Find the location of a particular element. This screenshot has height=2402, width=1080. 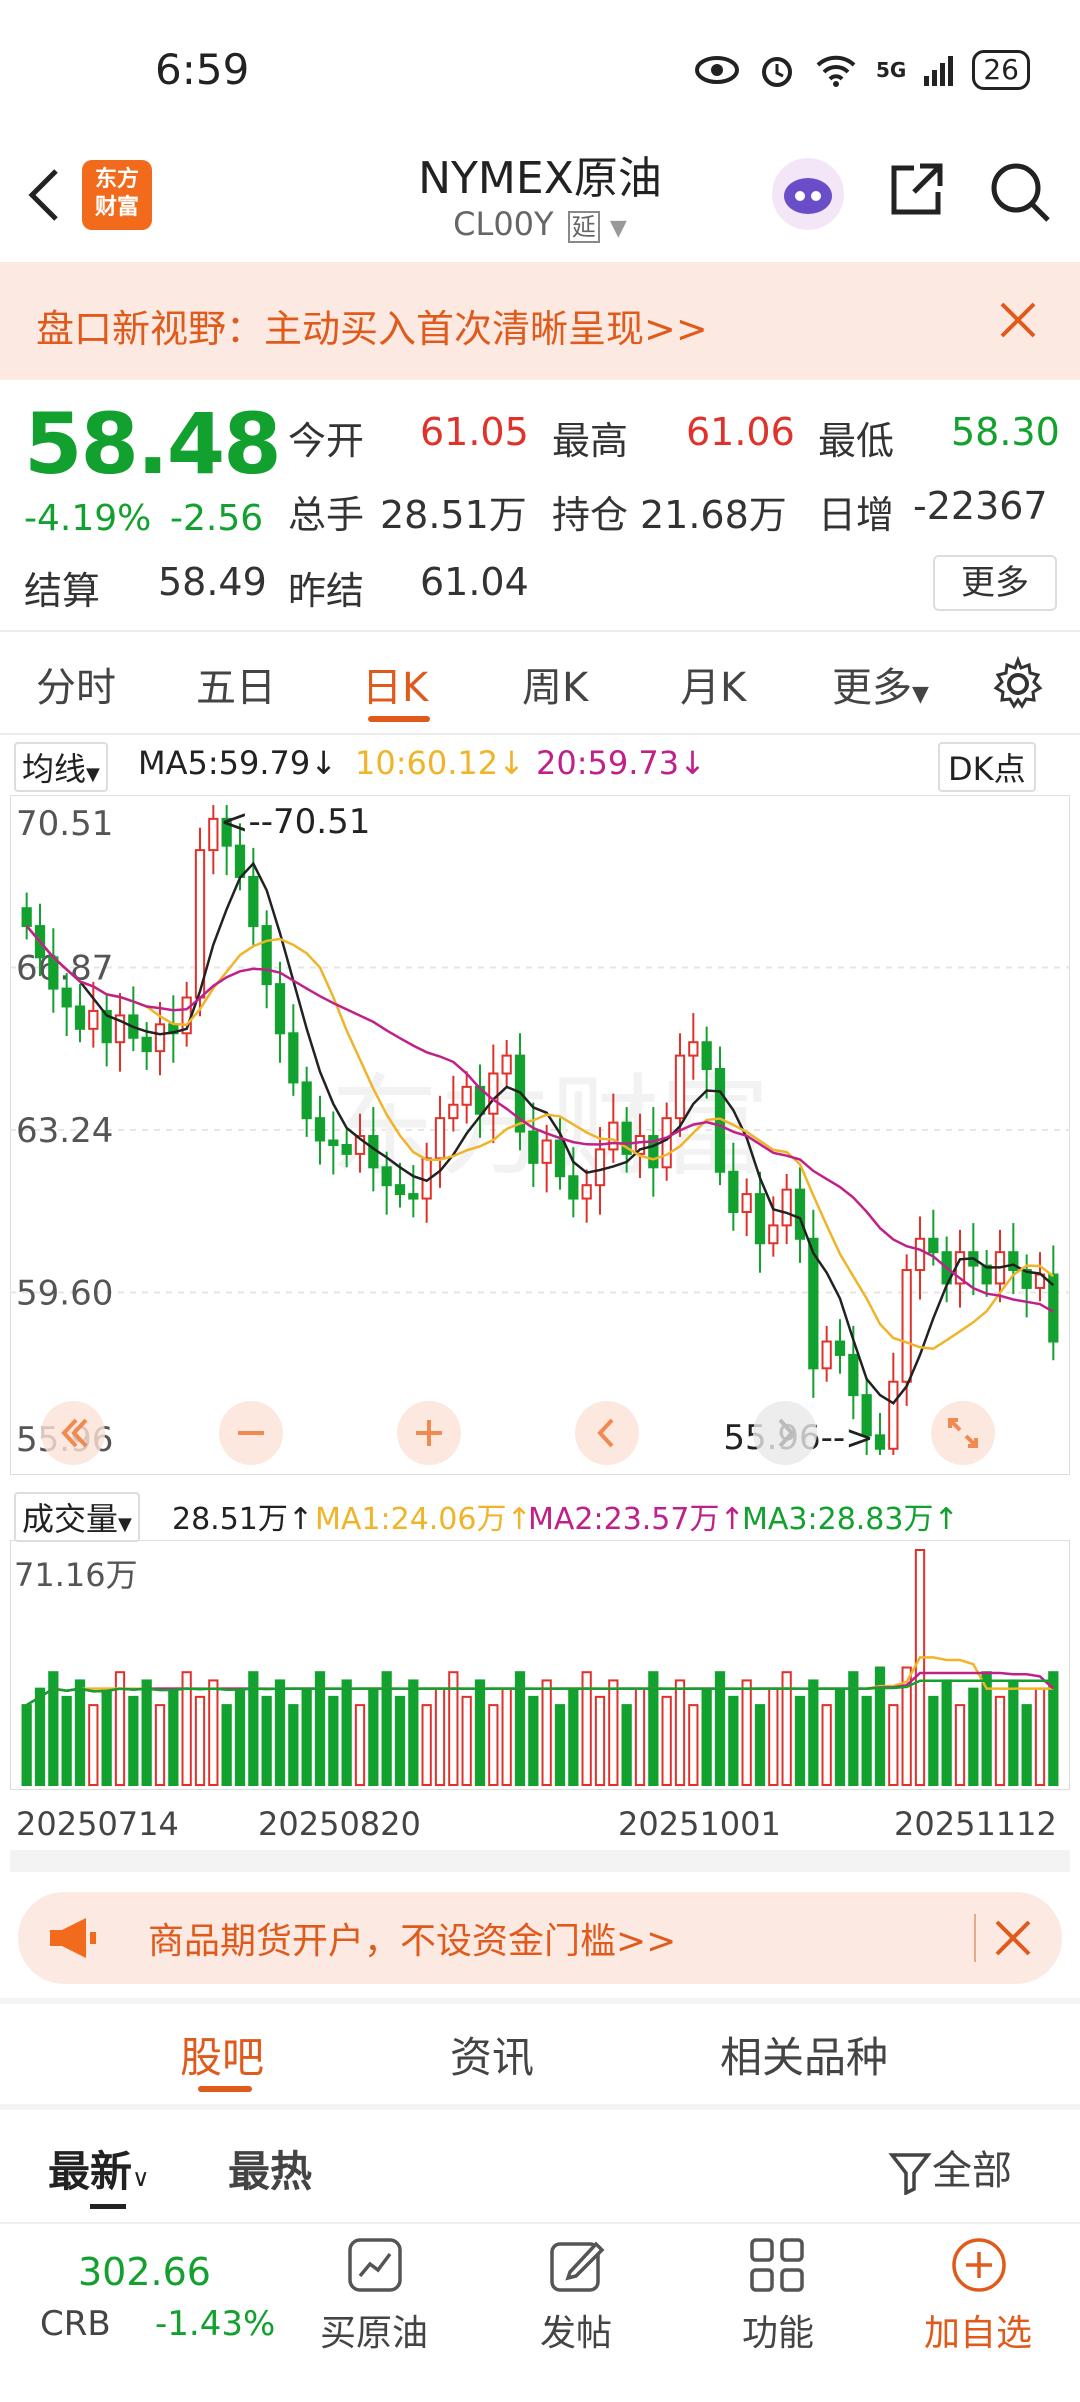

date-label: 20251001 is located at coordinates (699, 1824).